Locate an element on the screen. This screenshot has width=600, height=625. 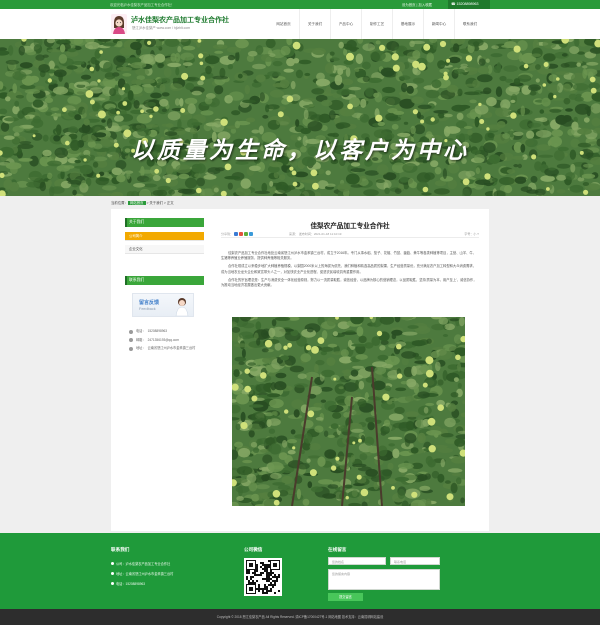
footer-contact-title: 联系我们 is located at coordinates (120, 549).